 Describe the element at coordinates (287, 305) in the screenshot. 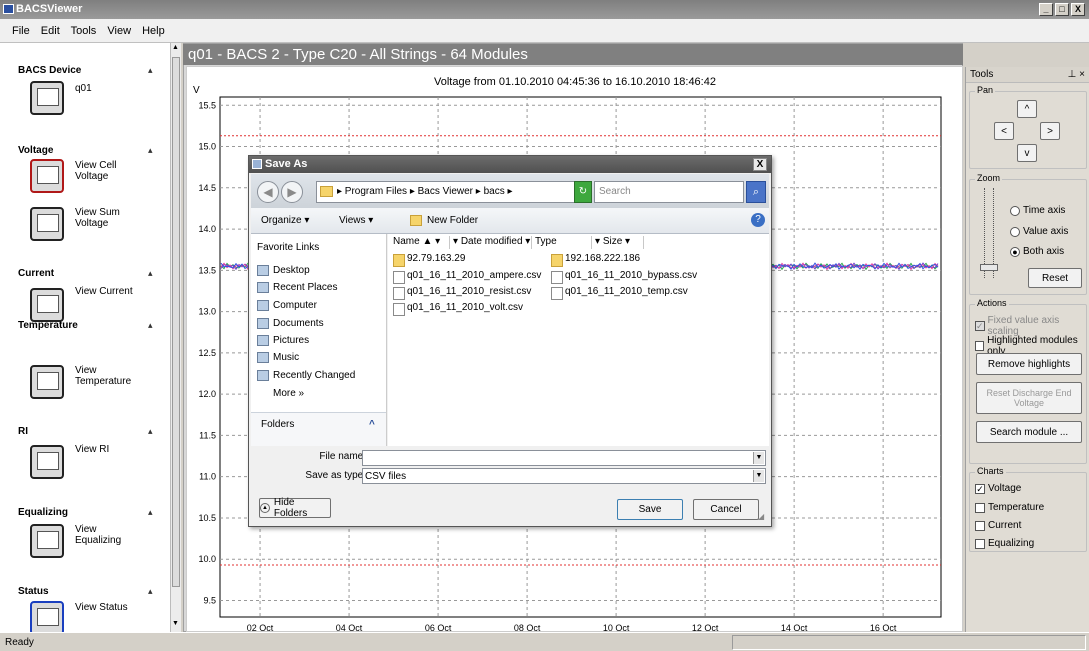

I see `favorite-computer: Computer` at that location.